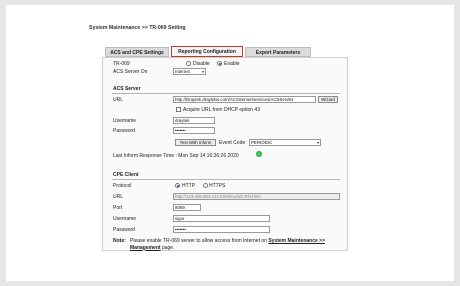  What do you see at coordinates (118, 197) in the screenshot?
I see `cpe-url-label: URL` at bounding box center [118, 197].